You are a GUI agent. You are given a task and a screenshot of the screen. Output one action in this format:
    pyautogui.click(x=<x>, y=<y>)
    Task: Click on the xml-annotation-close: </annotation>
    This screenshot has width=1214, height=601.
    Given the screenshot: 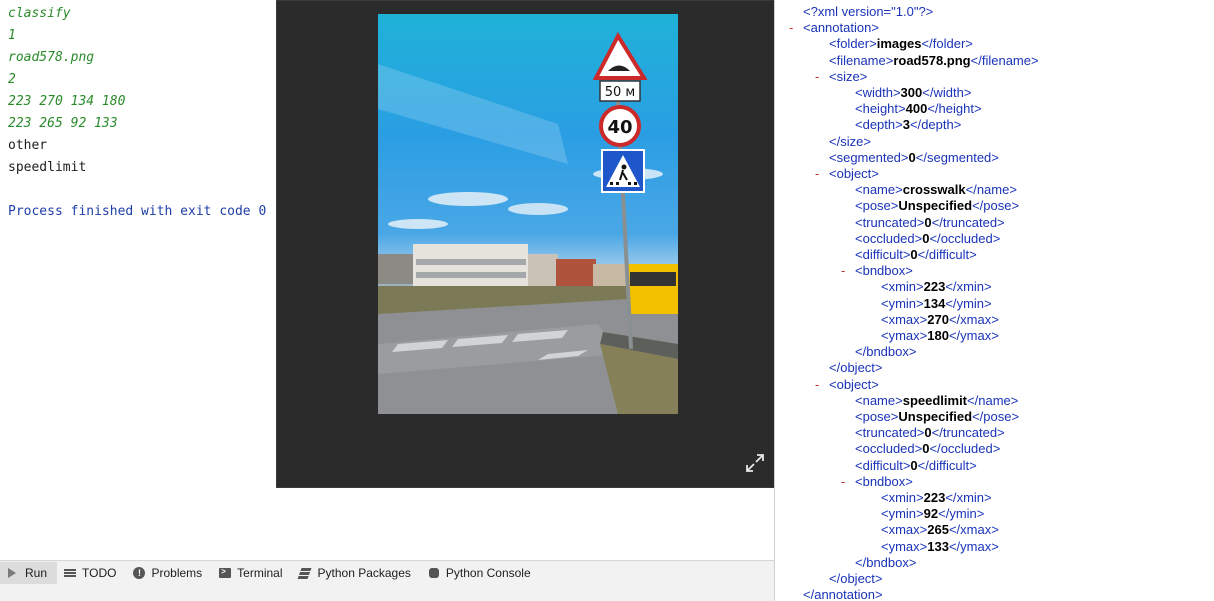 What is the action you would take?
    pyautogui.click(x=843, y=594)
    